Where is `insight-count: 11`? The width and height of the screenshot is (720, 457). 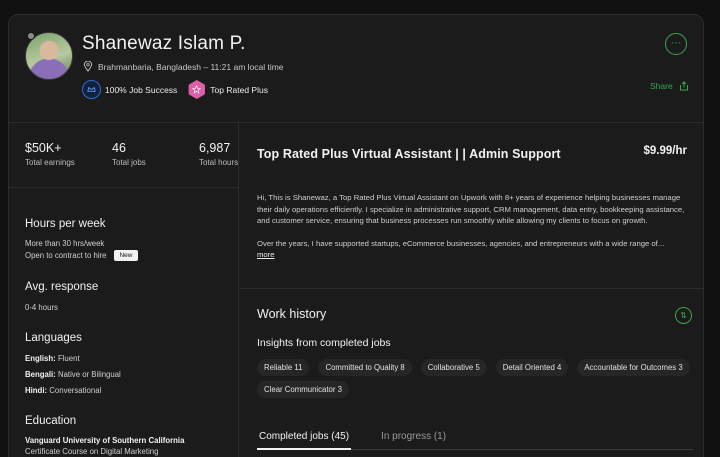
insight-count: 11 is located at coordinates (298, 367).